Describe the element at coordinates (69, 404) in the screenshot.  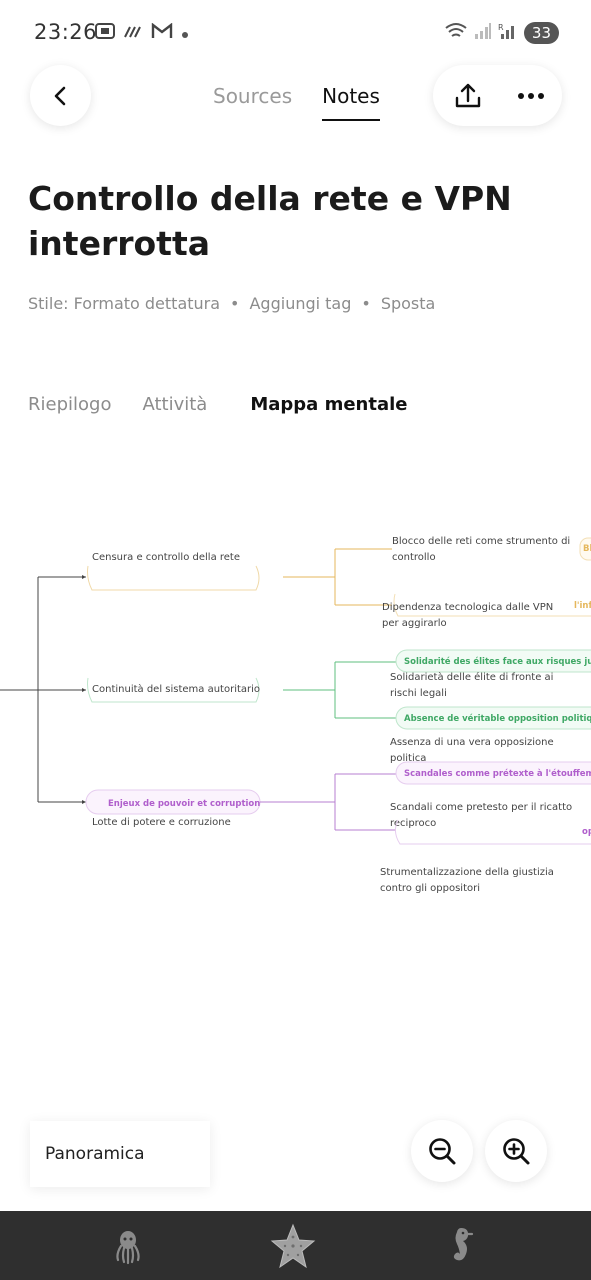
I see `tab-summary: Riepilogo` at that location.